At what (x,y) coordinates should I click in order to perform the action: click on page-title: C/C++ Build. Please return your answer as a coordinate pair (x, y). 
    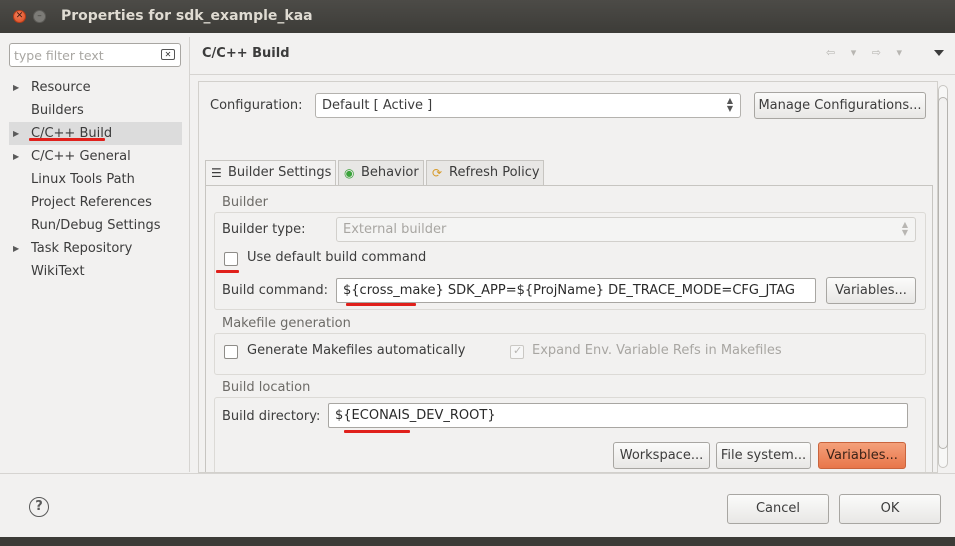
    Looking at the image, I should click on (246, 53).